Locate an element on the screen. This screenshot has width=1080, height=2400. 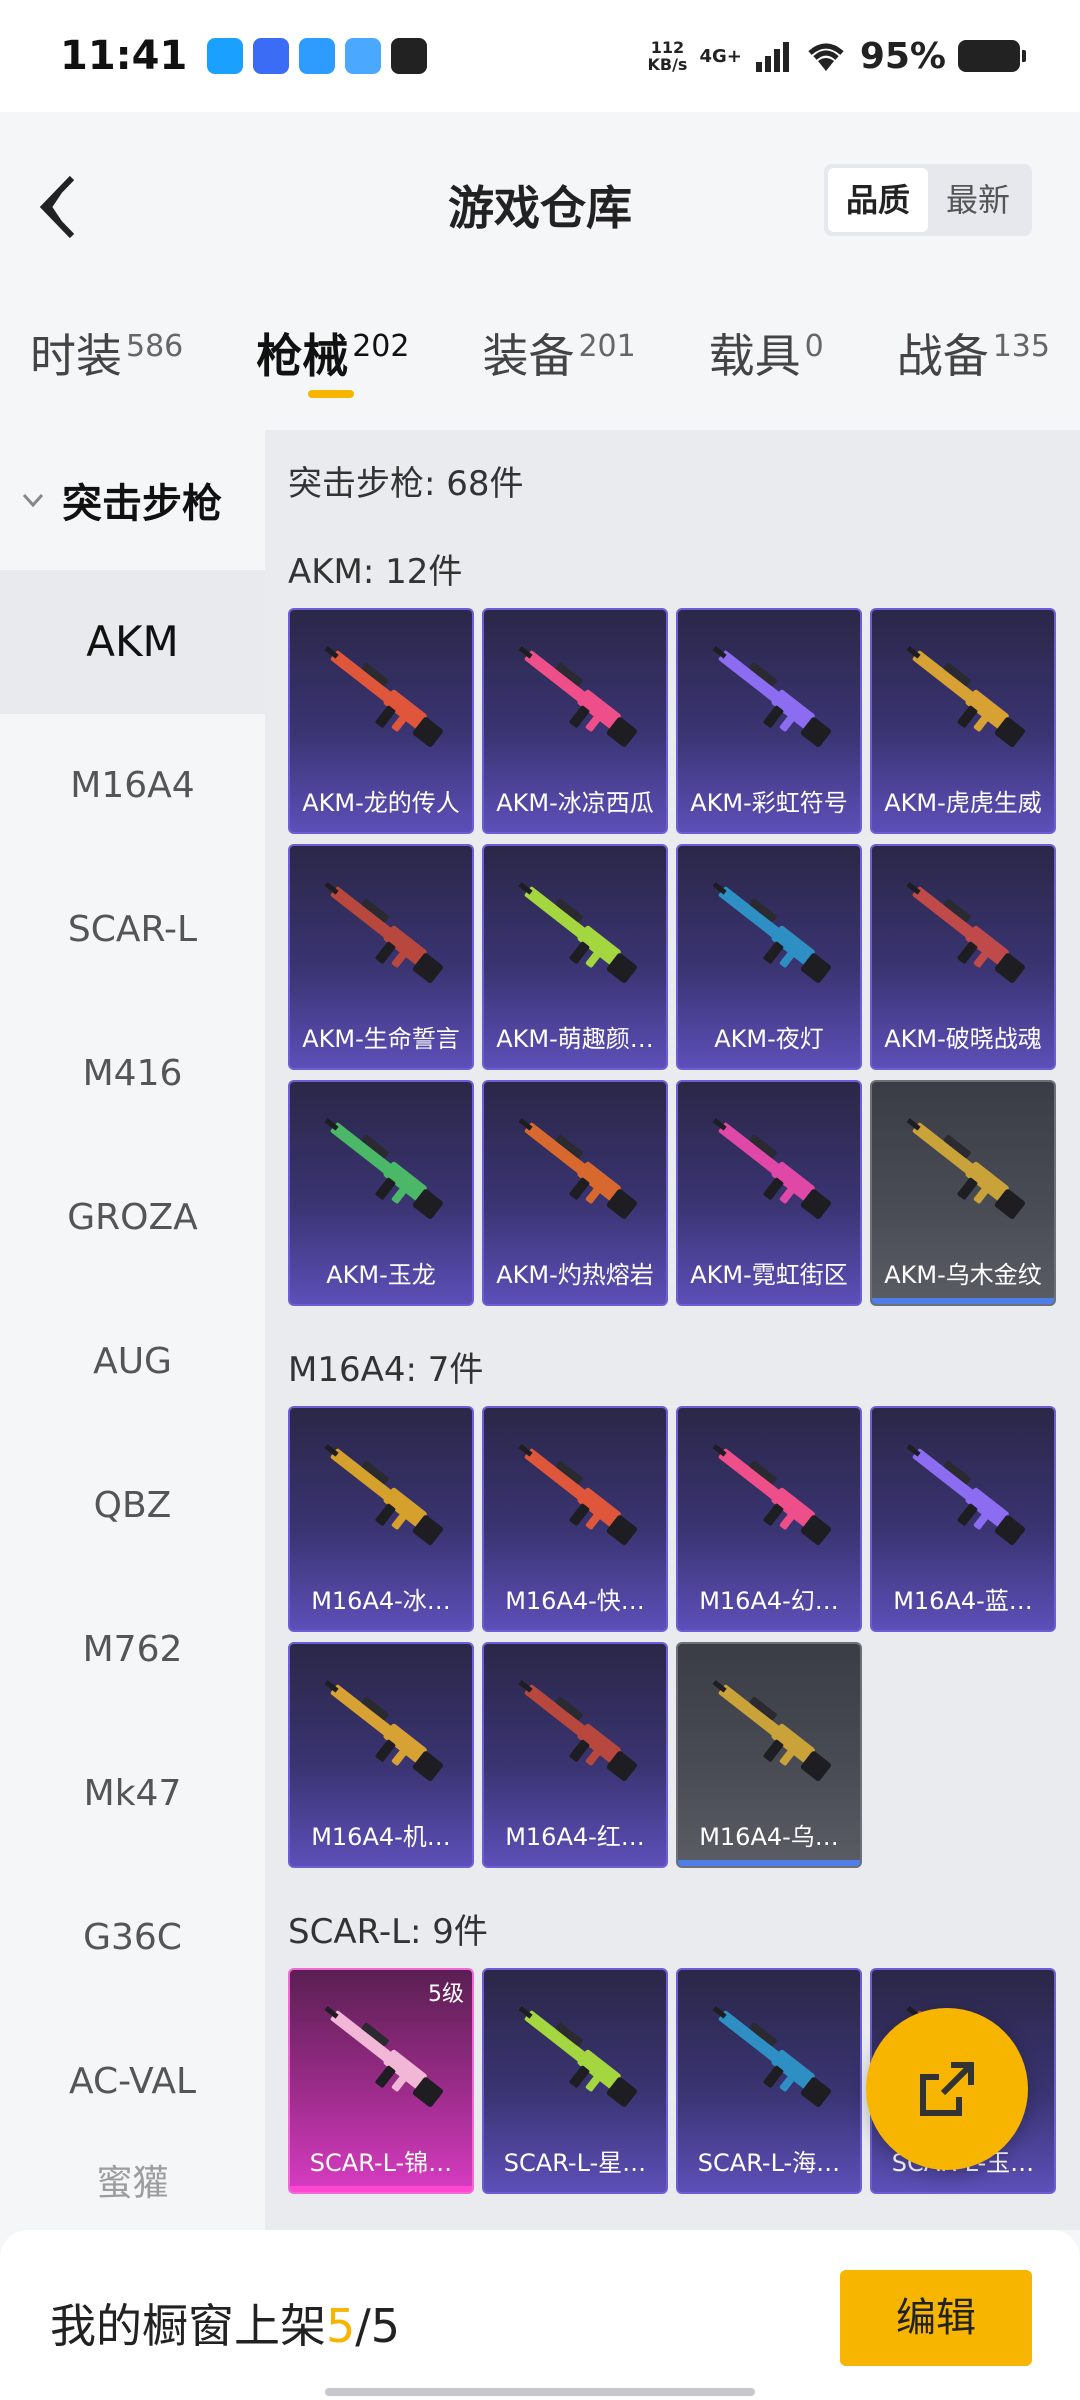
skin-name: AKM-霓虹街区 is located at coordinates (769, 1275).